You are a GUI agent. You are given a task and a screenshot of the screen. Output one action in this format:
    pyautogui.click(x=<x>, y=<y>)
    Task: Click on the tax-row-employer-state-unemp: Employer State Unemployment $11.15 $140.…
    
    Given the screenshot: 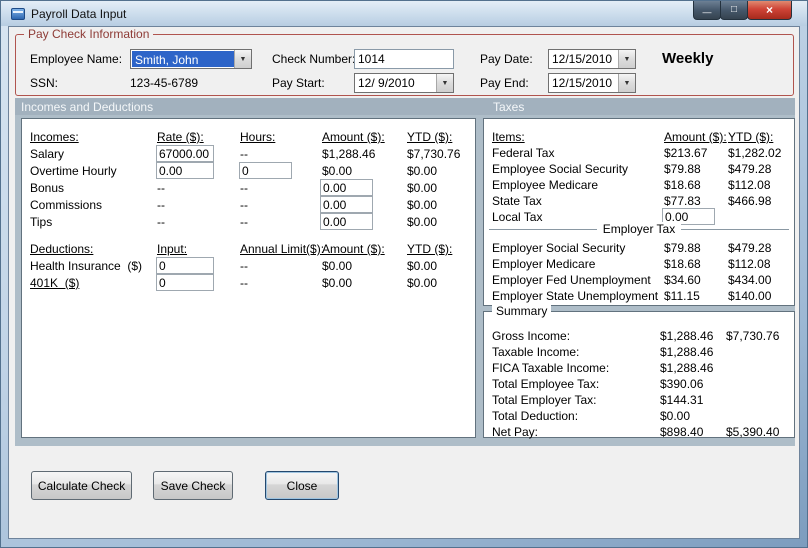 What is the action you would take?
    pyautogui.click(x=639, y=296)
    